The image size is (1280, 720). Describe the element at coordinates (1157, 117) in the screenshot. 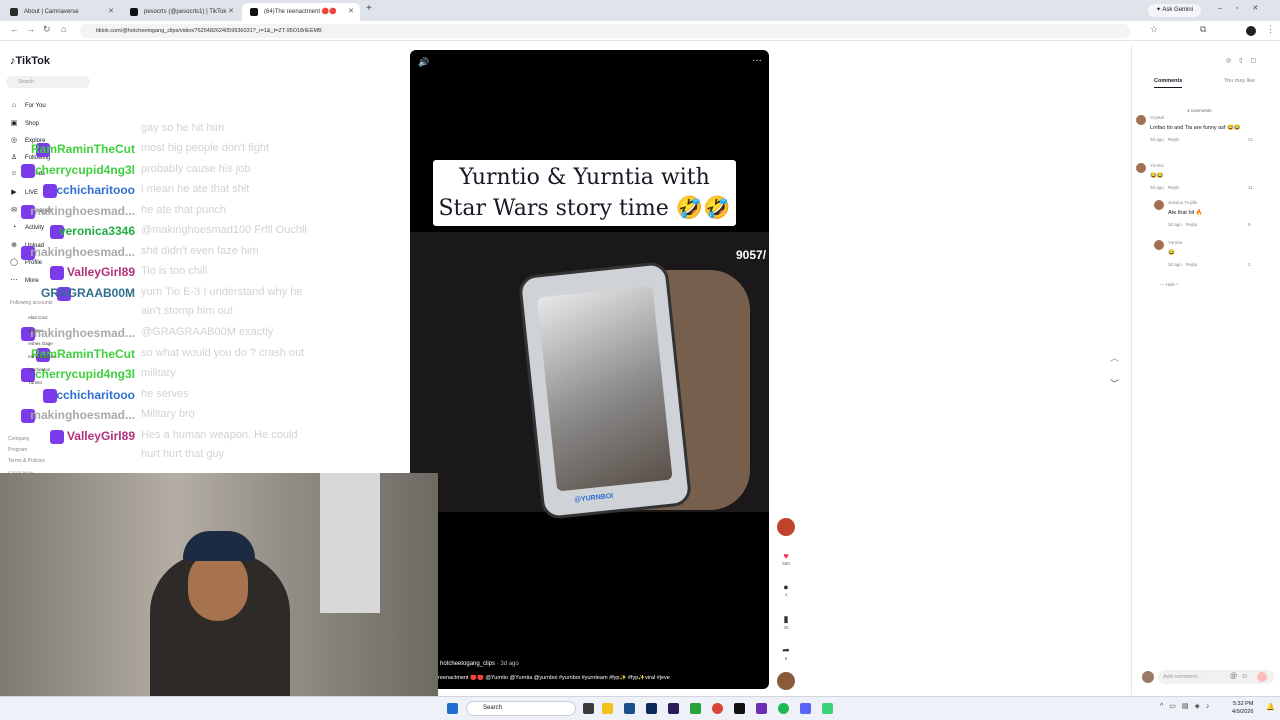

I see `comment-username: Crystal` at that location.